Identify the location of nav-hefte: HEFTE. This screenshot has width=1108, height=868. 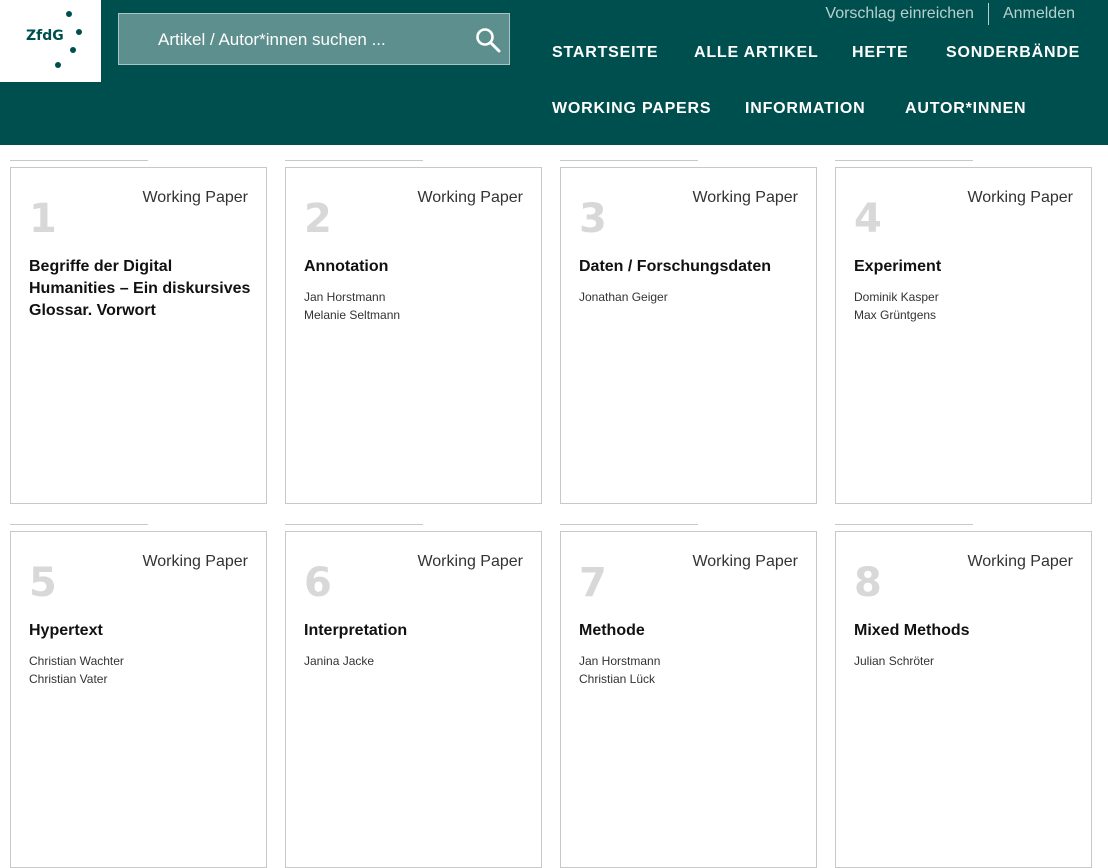
(880, 53).